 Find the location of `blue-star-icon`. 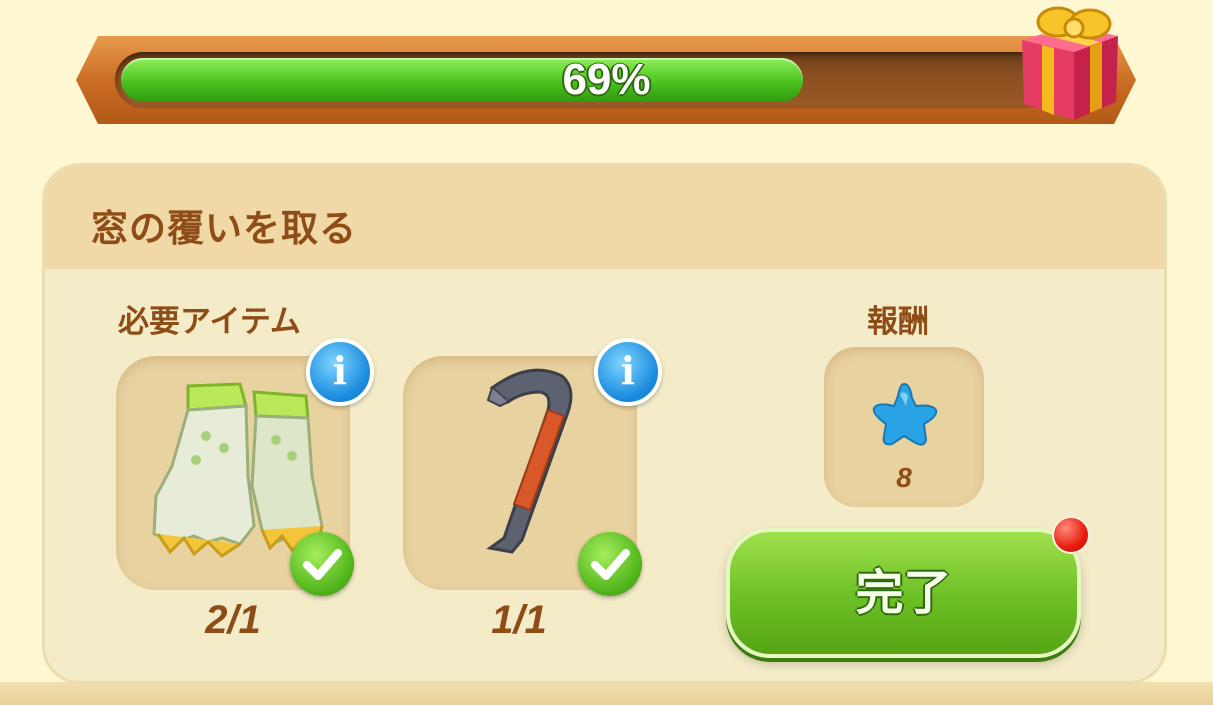

blue-star-icon is located at coordinates (905, 414).